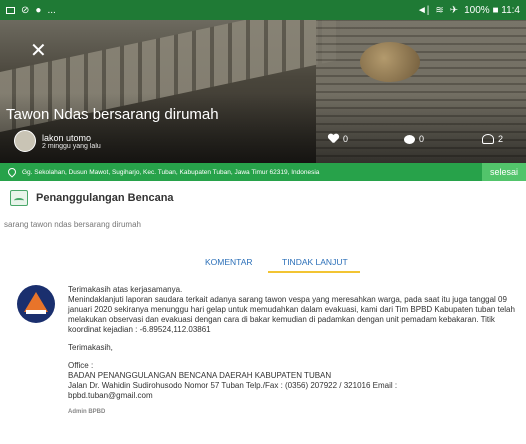 The width and height of the screenshot is (526, 444). Describe the element at coordinates (346, 139) in the screenshot. I see `like-count: 0` at that location.